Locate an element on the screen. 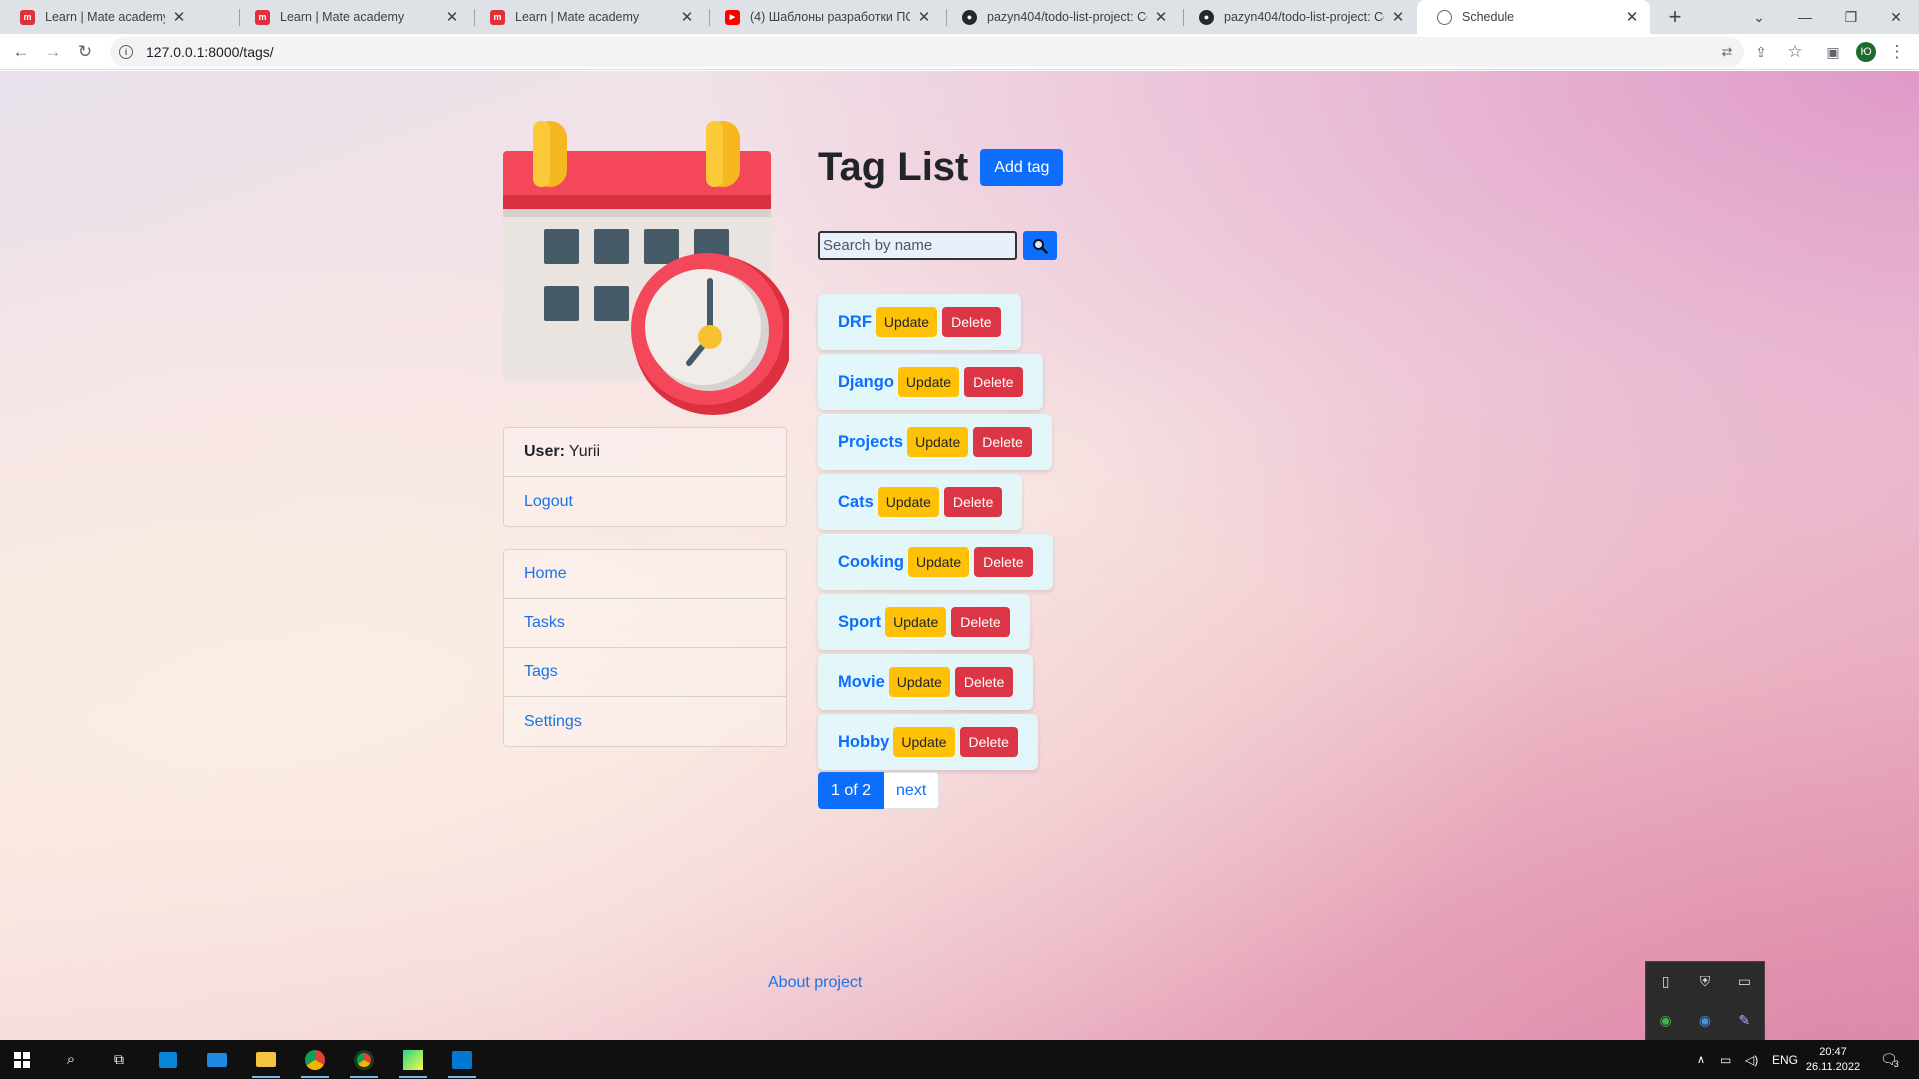 The height and width of the screenshot is (1079, 1919). chrome-icon is located at coordinates (364, 1061).